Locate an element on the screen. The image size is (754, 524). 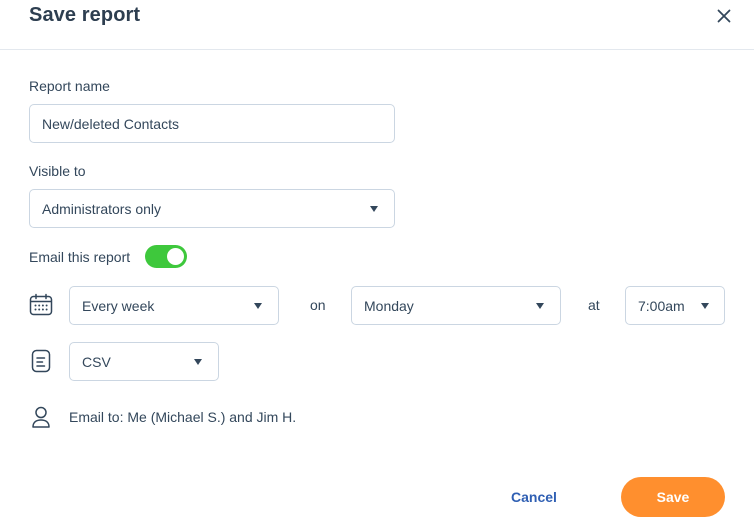
email-report-toggle is located at coordinates (166, 256).